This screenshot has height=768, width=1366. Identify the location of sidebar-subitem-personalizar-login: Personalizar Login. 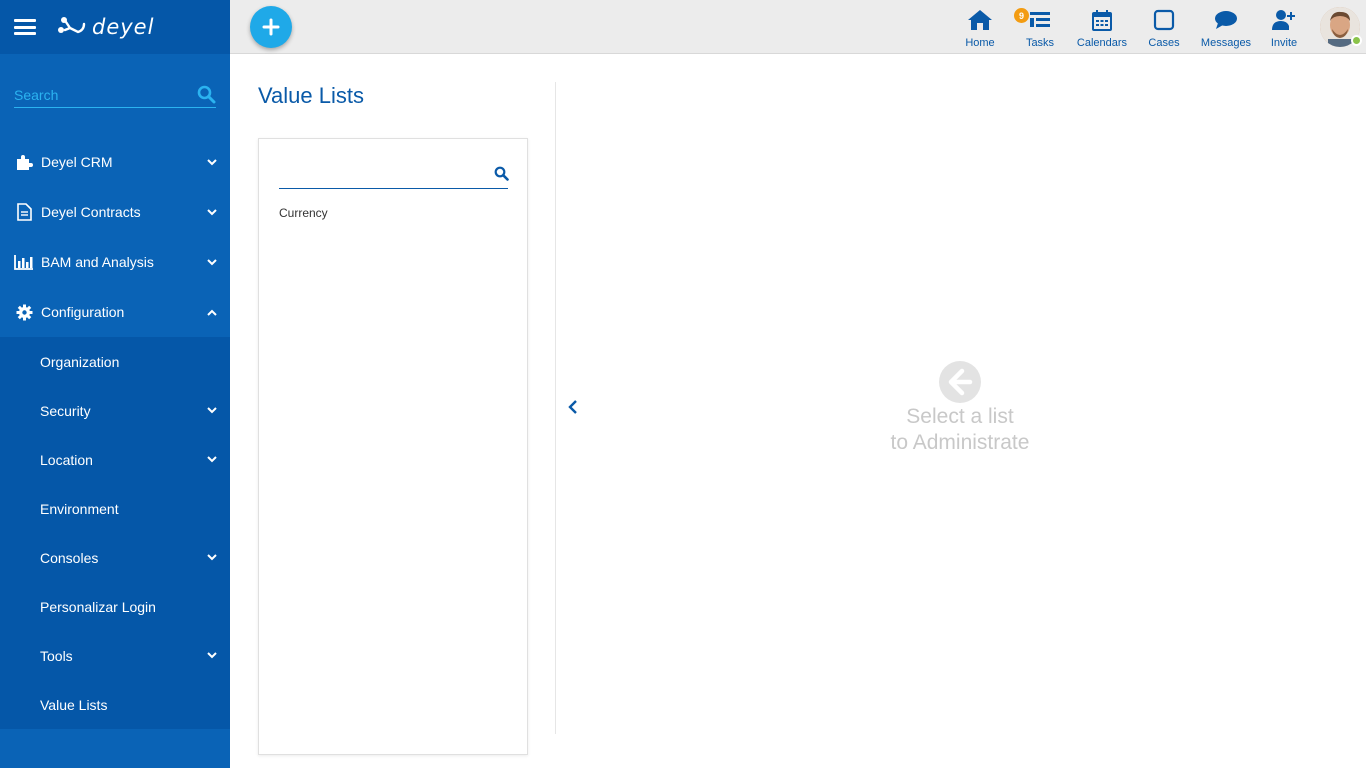
(115, 606).